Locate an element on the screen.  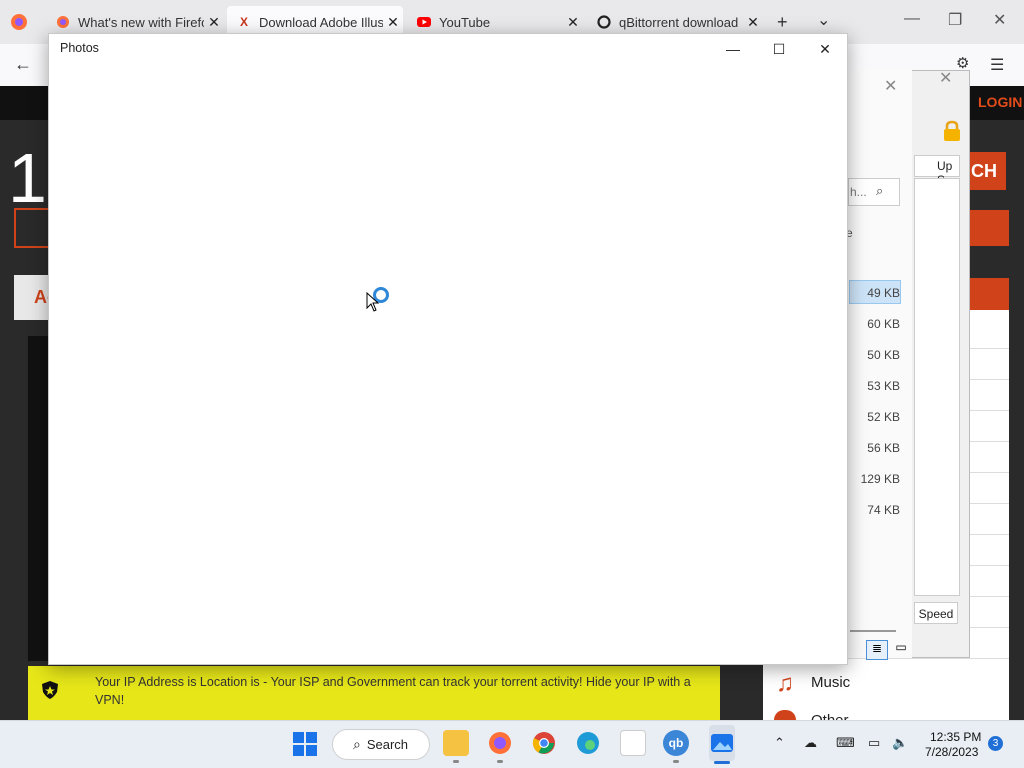
site-info-panel is located at coordinates (39, 498).